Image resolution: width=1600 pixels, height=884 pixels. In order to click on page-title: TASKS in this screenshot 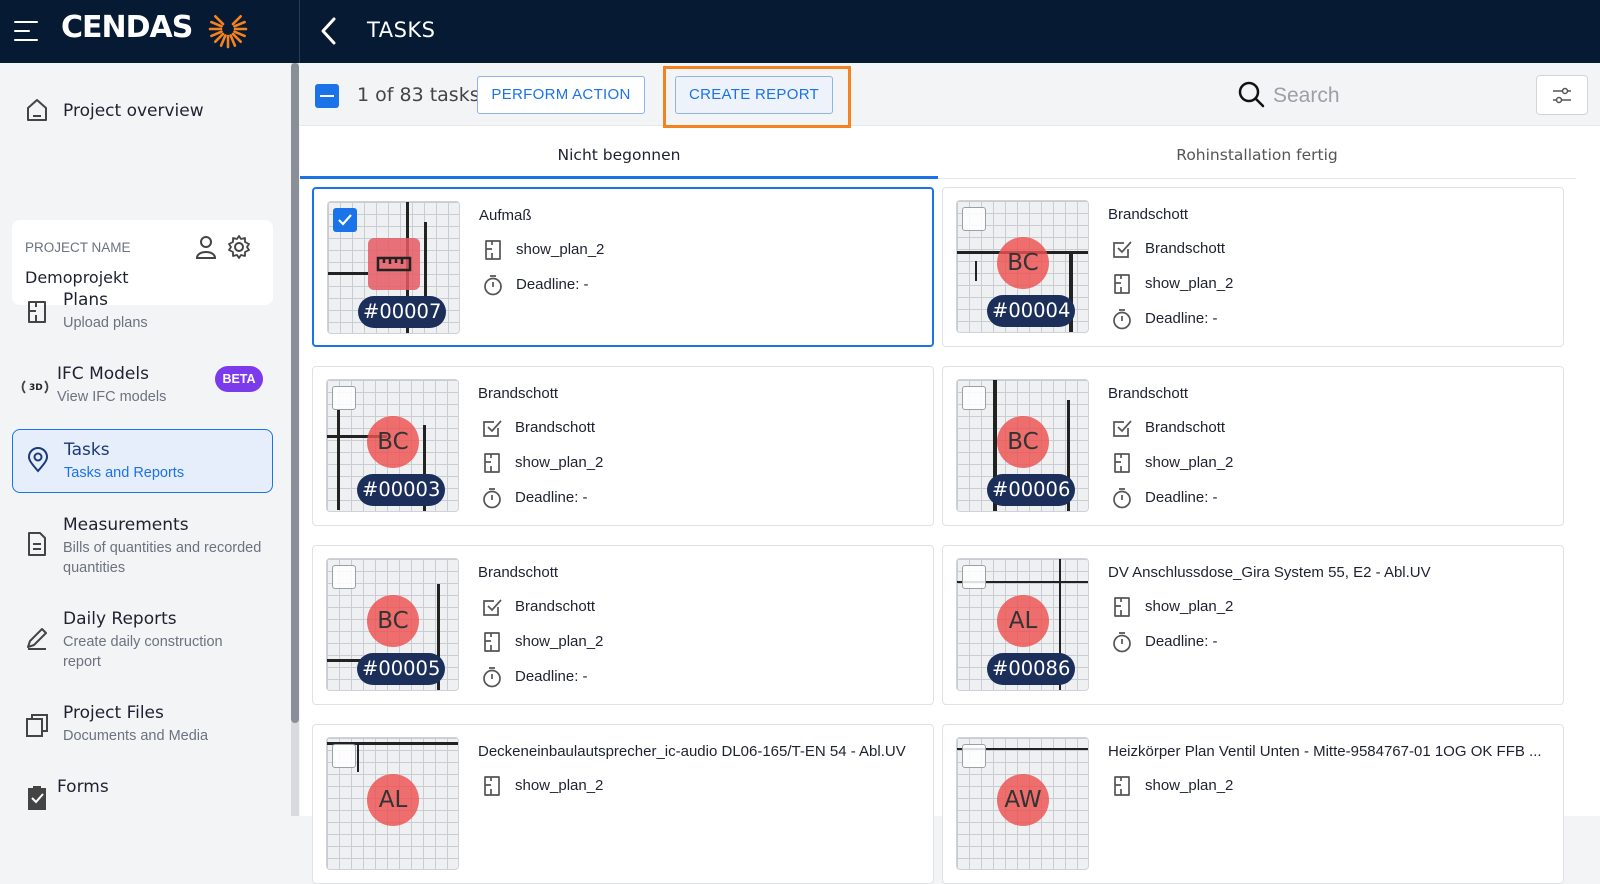, I will do `click(401, 30)`.